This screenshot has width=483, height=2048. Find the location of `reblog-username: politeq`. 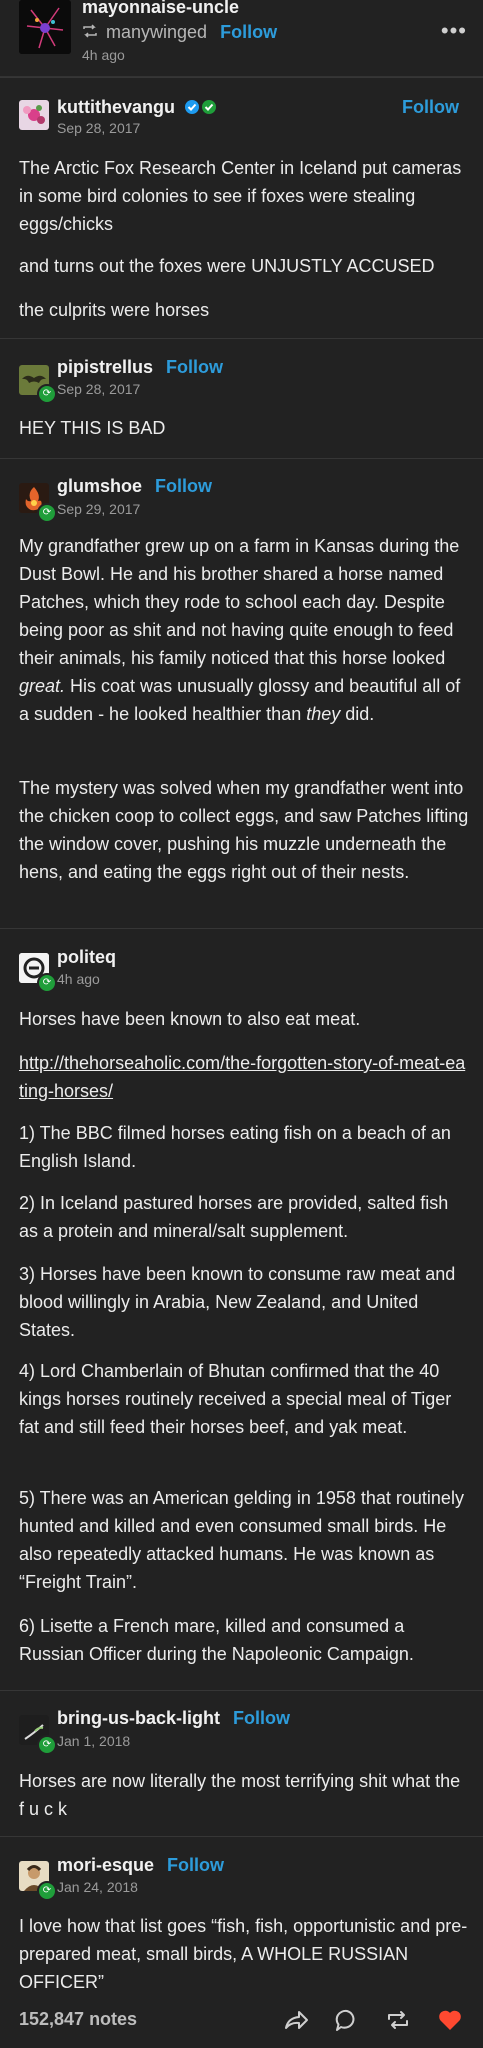

reblog-username: politeq is located at coordinates (86, 957).